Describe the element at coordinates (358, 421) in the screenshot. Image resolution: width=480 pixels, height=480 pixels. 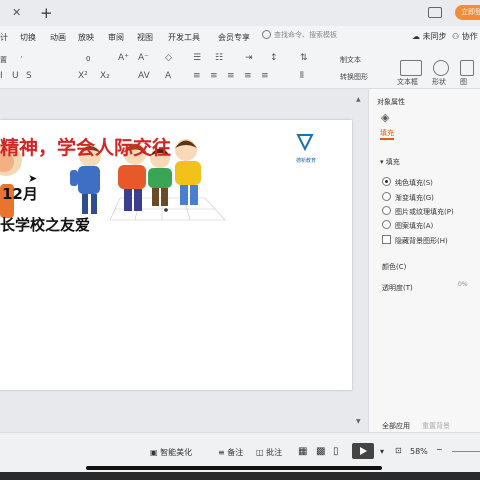
I see `scroll-down-icon: ▼` at that location.